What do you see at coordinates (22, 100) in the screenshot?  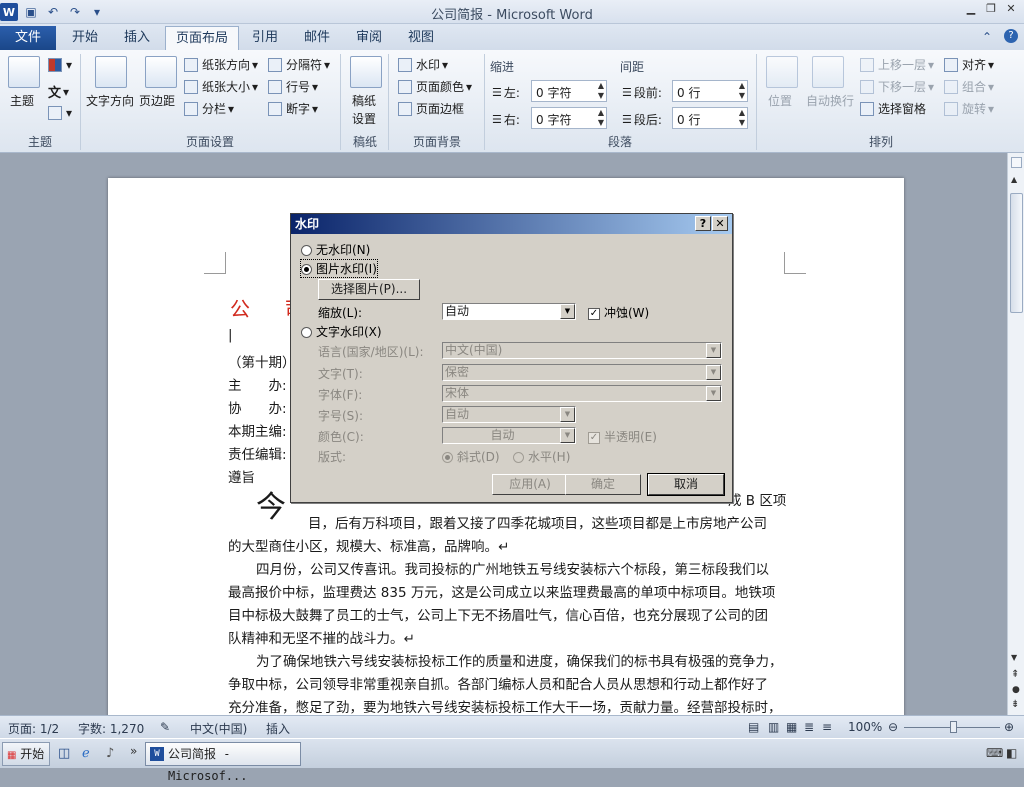 I see `theme-button: 主题` at bounding box center [22, 100].